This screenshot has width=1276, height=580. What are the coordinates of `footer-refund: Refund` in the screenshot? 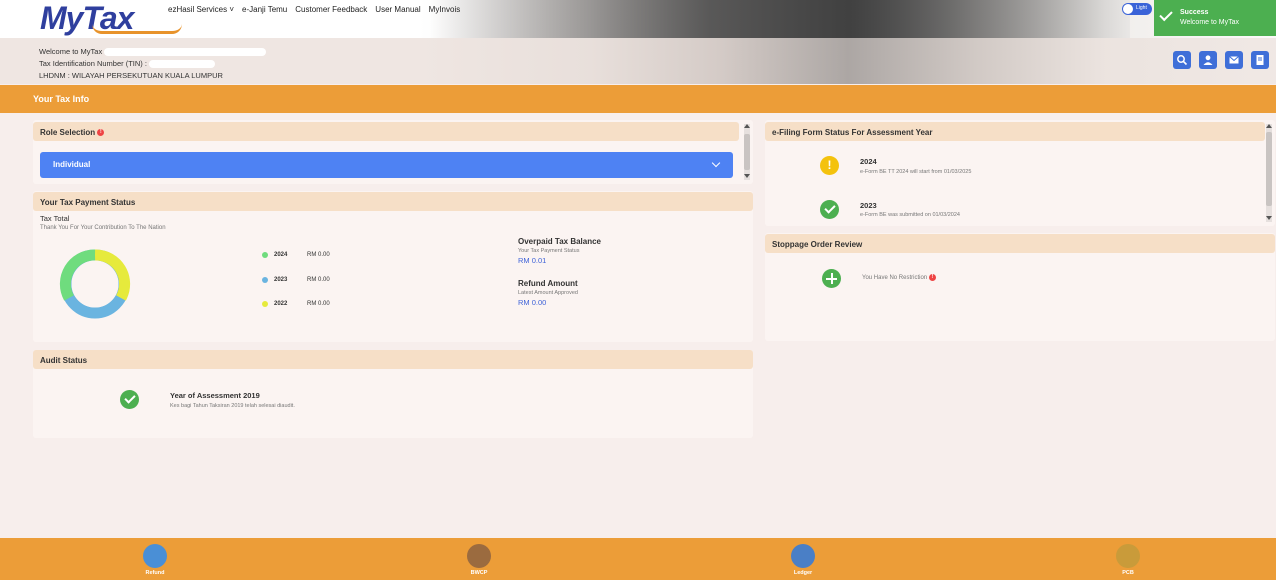 It's located at (155, 560).